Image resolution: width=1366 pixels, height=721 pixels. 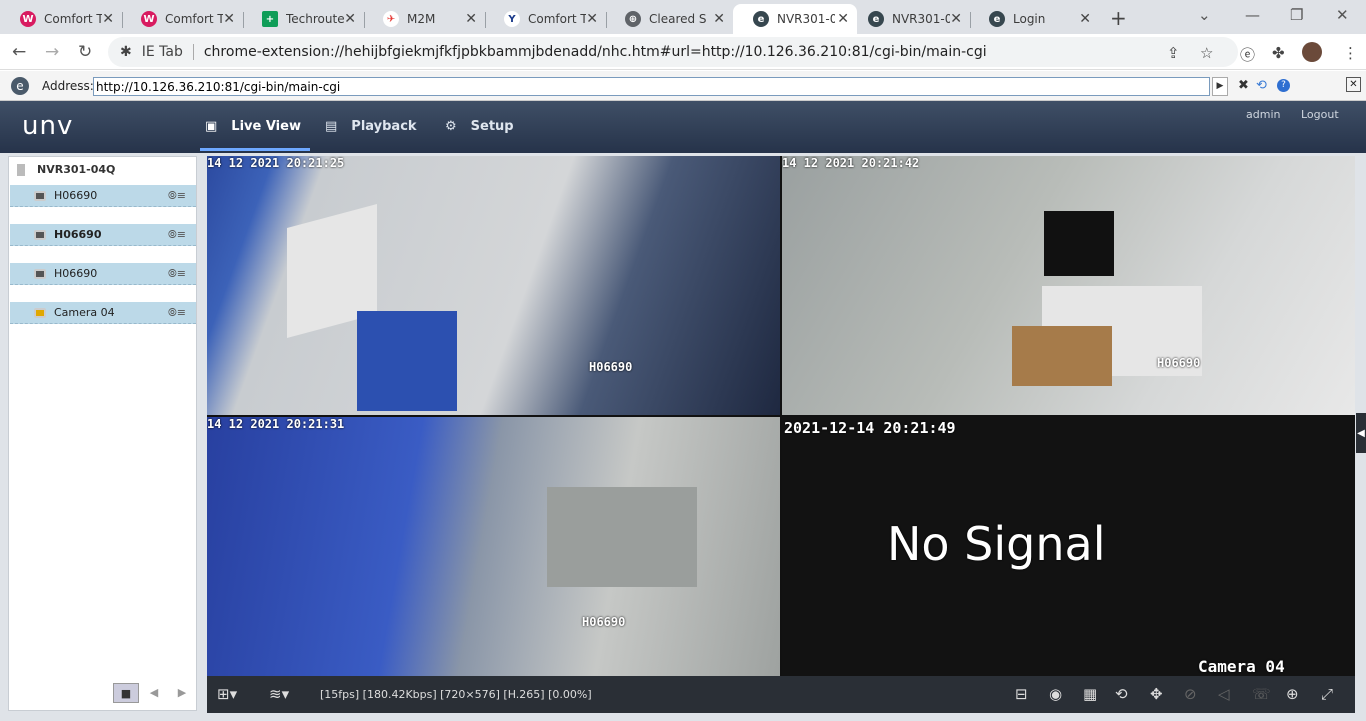 What do you see at coordinates (1320, 114) in the screenshot?
I see `logout-link: Logout` at bounding box center [1320, 114].